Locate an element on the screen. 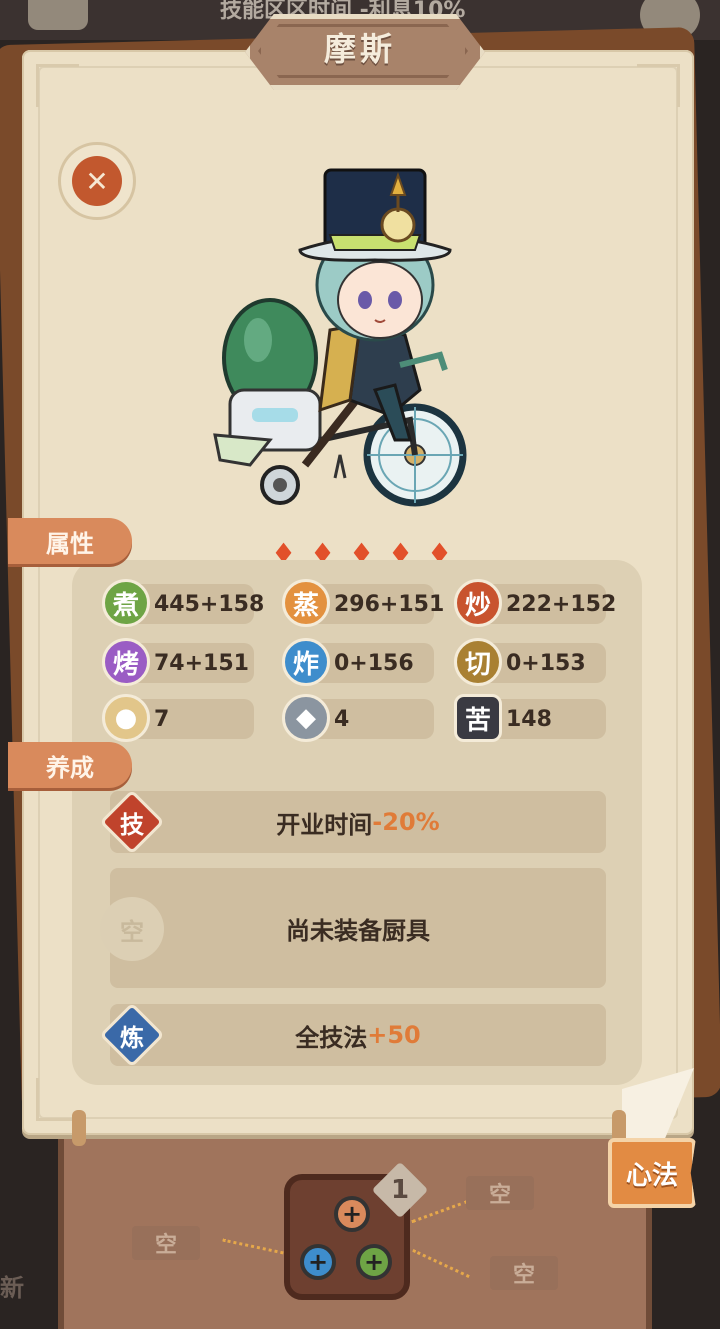  paper-pin is located at coordinates (79, 1128).